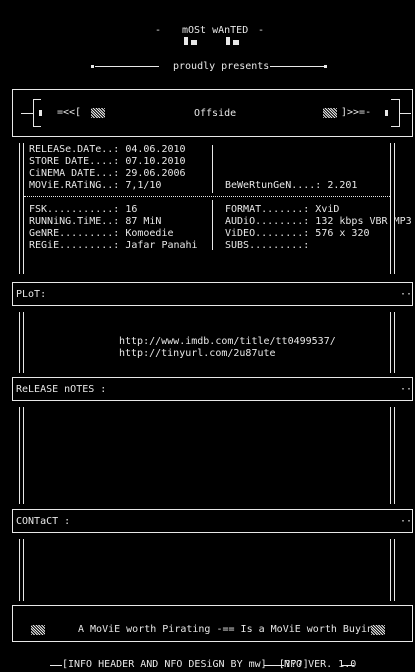 This screenshot has height=672, width=415. What do you see at coordinates (282, 209) in the screenshot?
I see `format: FORMAT.......: XviD` at bounding box center [282, 209].